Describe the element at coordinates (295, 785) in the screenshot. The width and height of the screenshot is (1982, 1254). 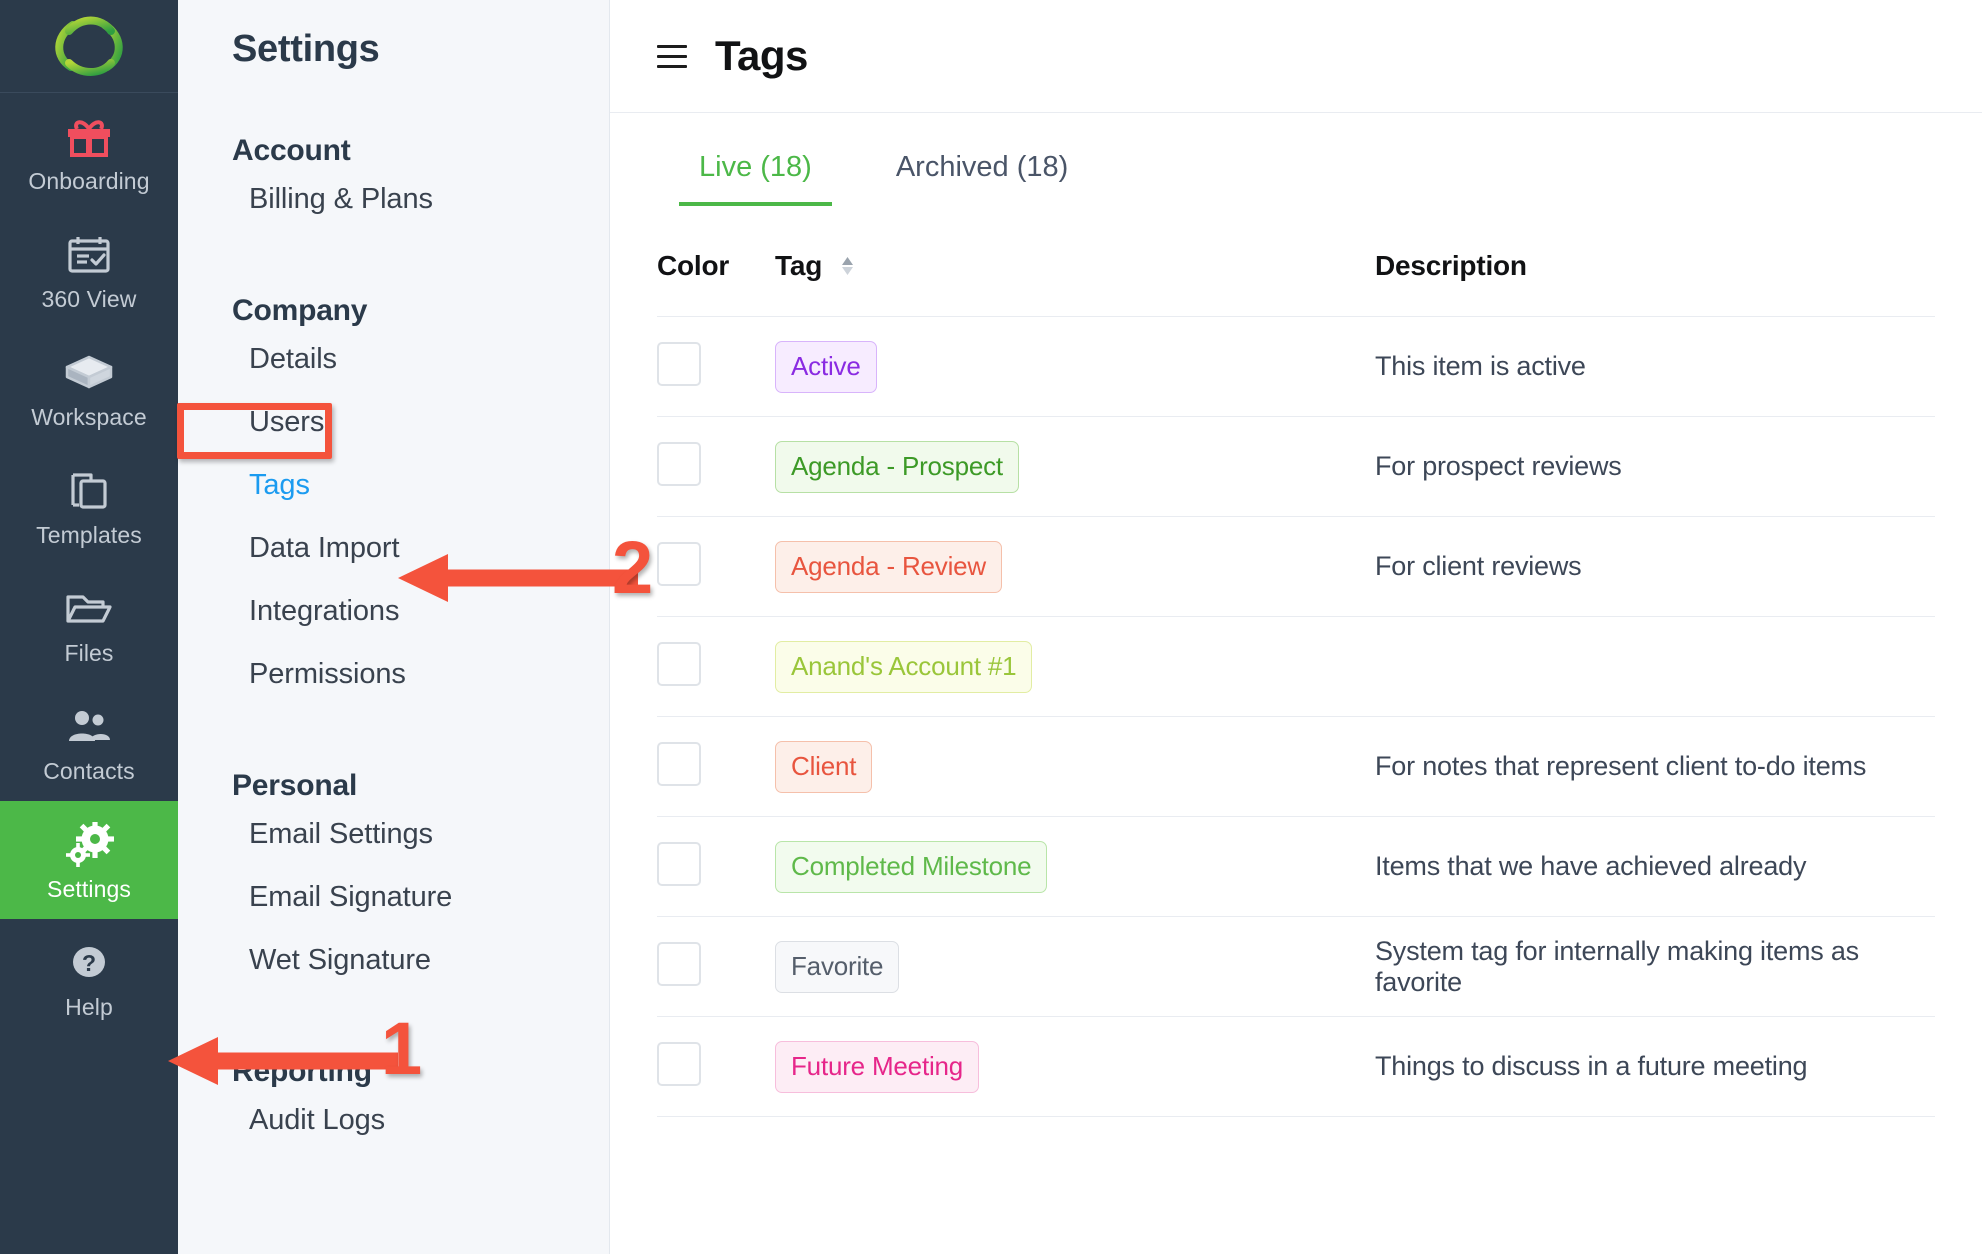
I see `nav-group-heading: Personal` at that location.